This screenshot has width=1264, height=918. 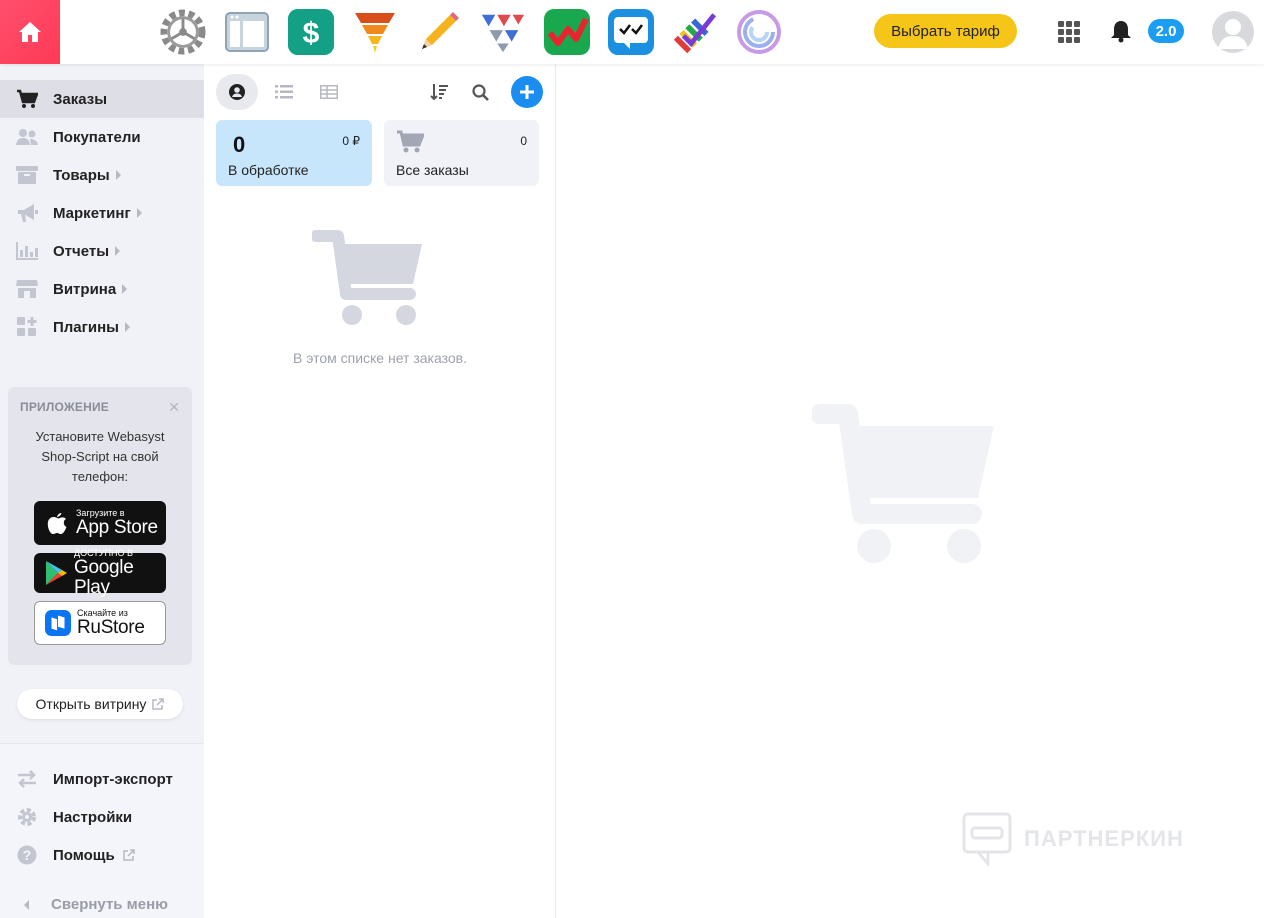 I want to click on home-icon, so click(x=30, y=32).